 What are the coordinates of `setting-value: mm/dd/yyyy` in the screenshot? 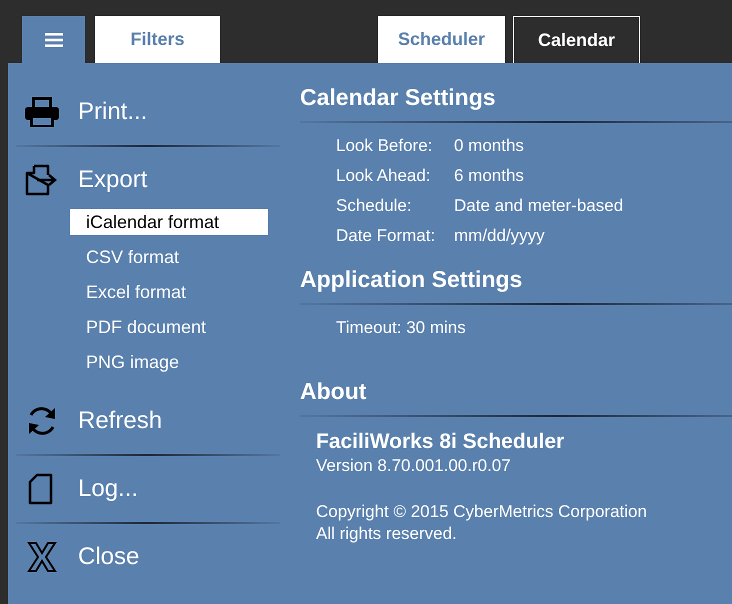 It's located at (500, 236).